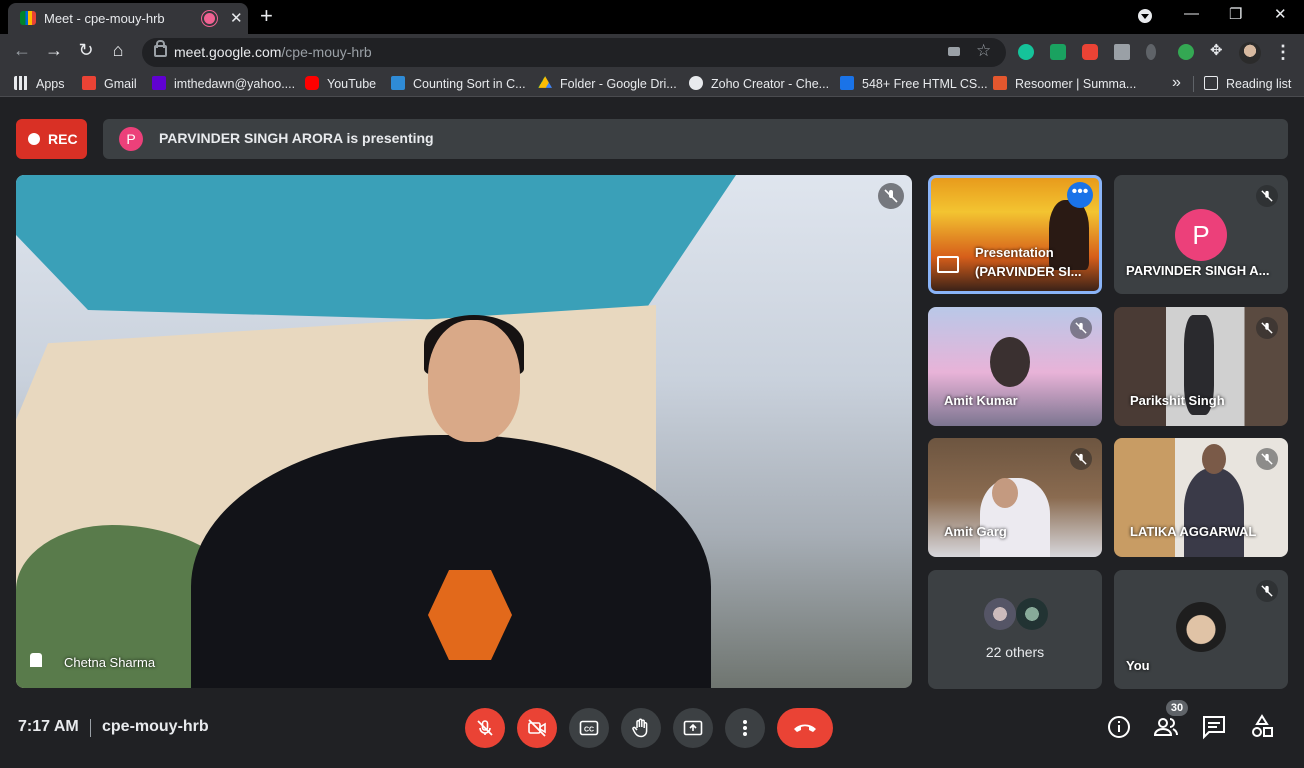 Image resolution: width=1304 pixels, height=768 pixels. Describe the element at coordinates (1201, 366) in the screenshot. I see `tile-parikshit-singh: Parikshit Singh` at that location.